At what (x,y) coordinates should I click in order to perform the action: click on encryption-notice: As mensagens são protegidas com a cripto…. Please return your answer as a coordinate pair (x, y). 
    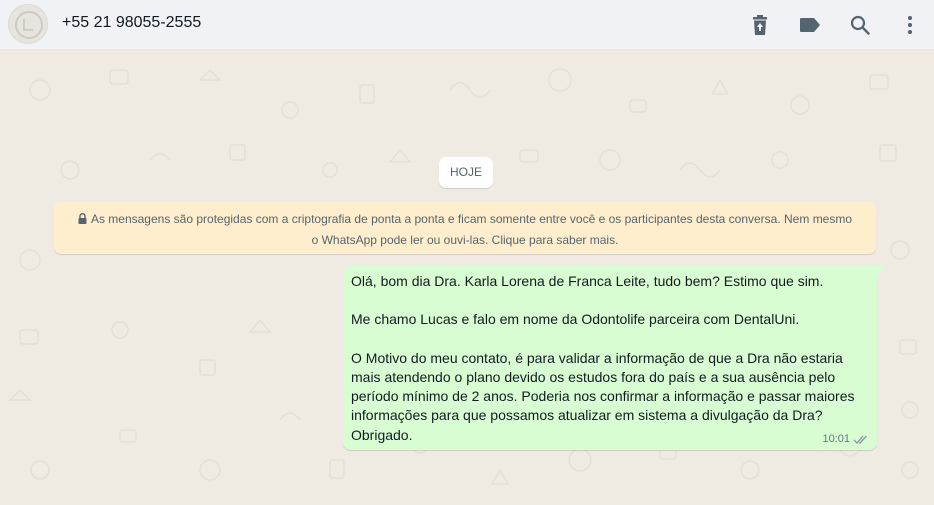
    Looking at the image, I should click on (465, 228).